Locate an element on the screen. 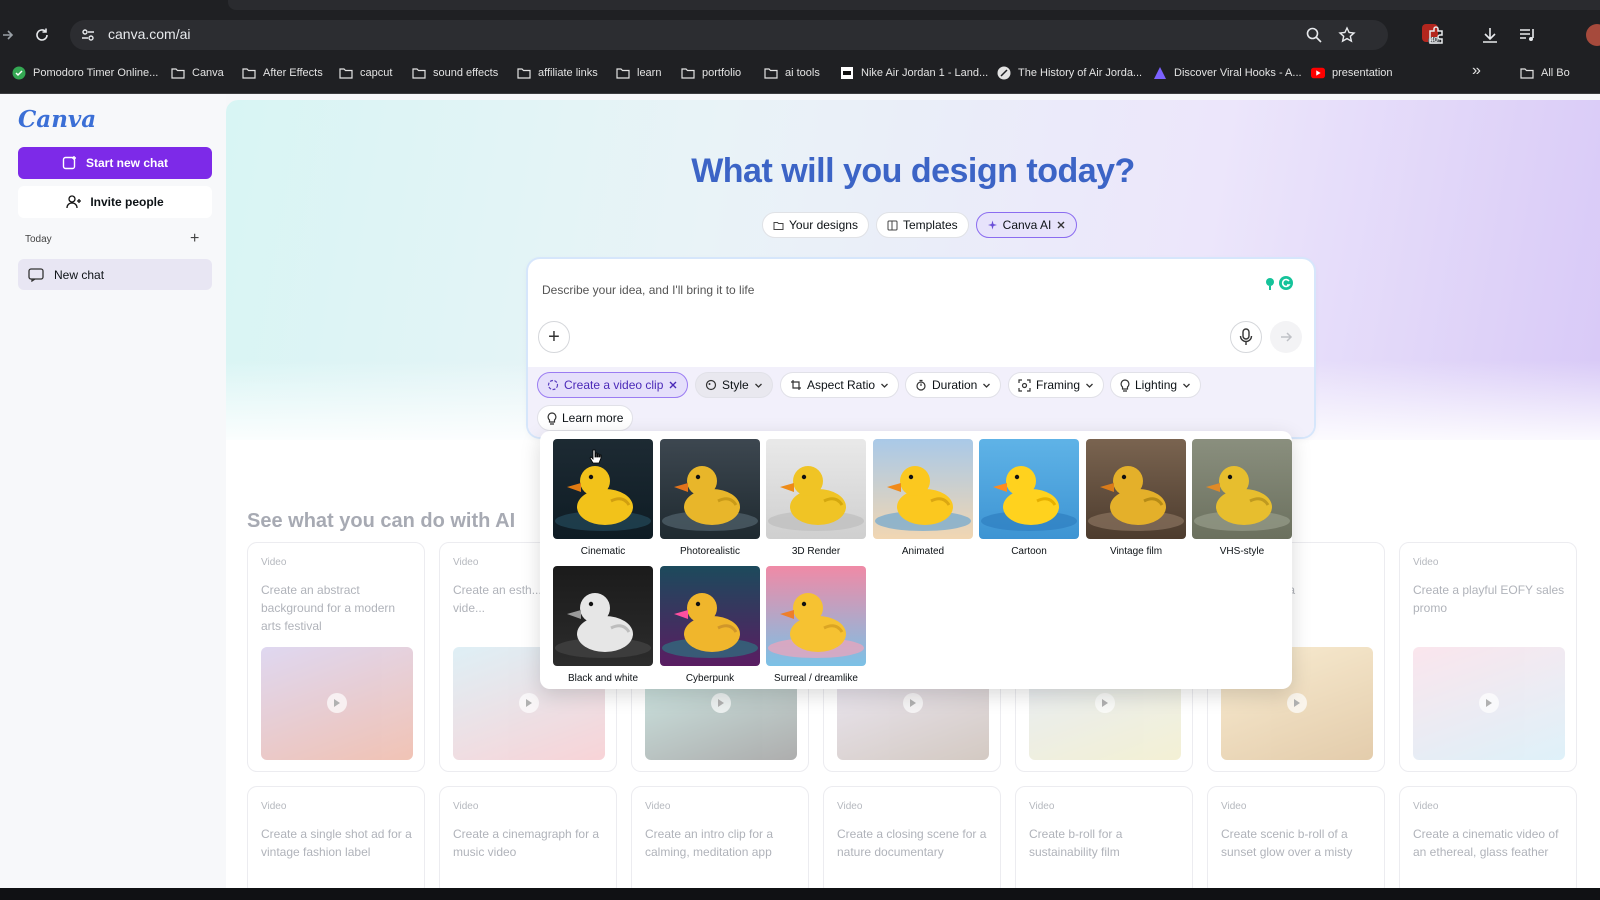  framing-dropdown: Framing is located at coordinates (1056, 385).